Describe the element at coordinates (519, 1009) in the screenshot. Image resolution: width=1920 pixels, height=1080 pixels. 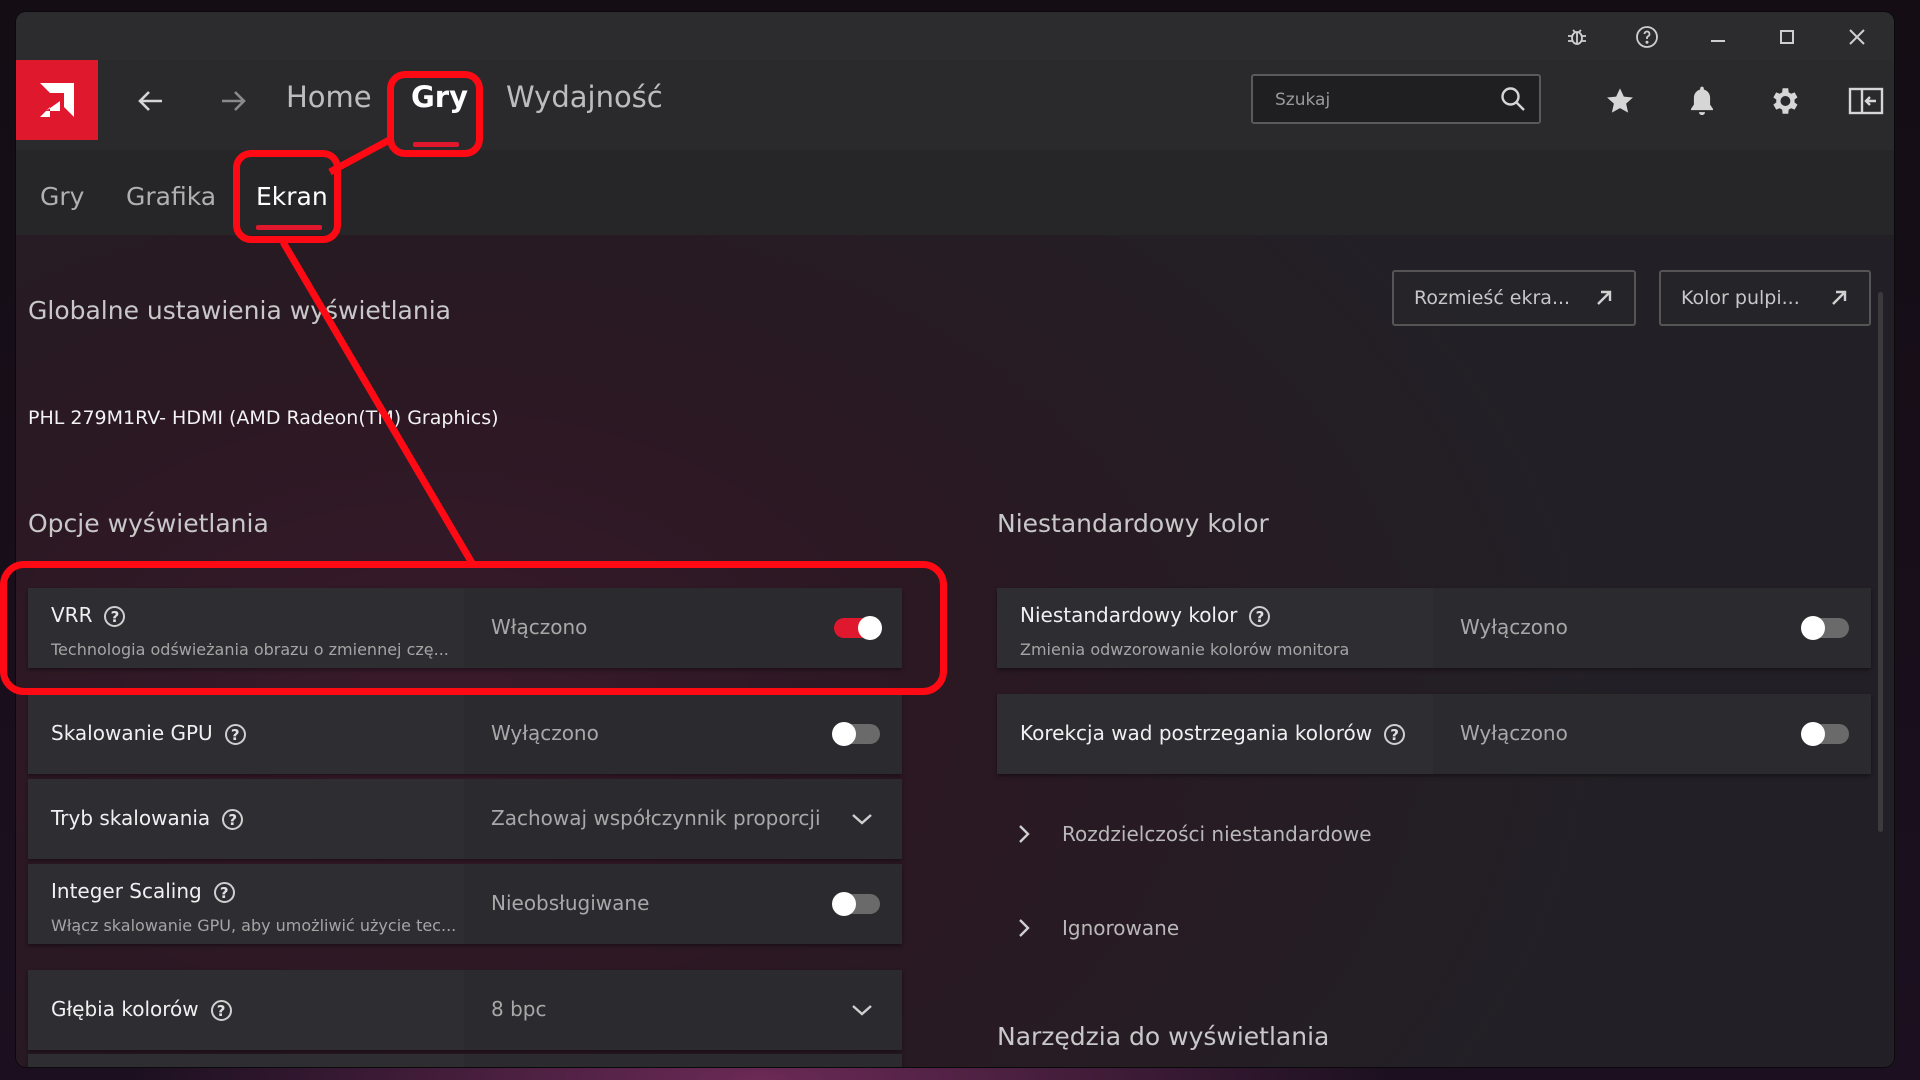
I see `color-depth-value: 8 bpc` at that location.